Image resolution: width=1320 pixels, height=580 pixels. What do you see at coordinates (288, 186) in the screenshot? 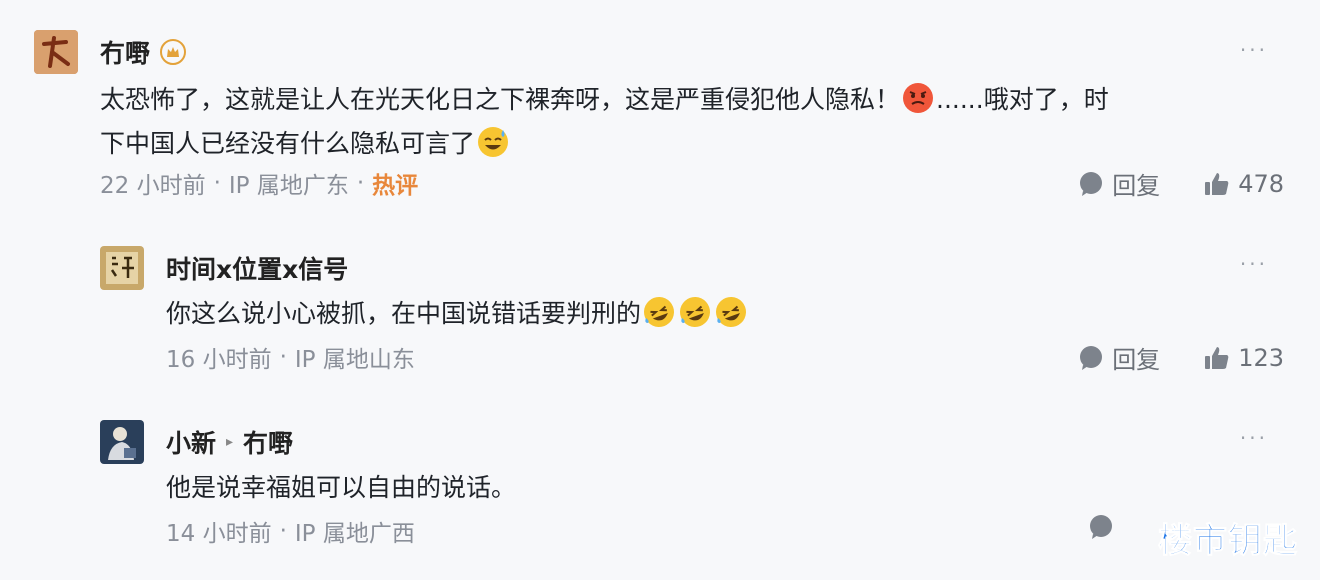
I see `ip-location: IP 属地广东` at bounding box center [288, 186].